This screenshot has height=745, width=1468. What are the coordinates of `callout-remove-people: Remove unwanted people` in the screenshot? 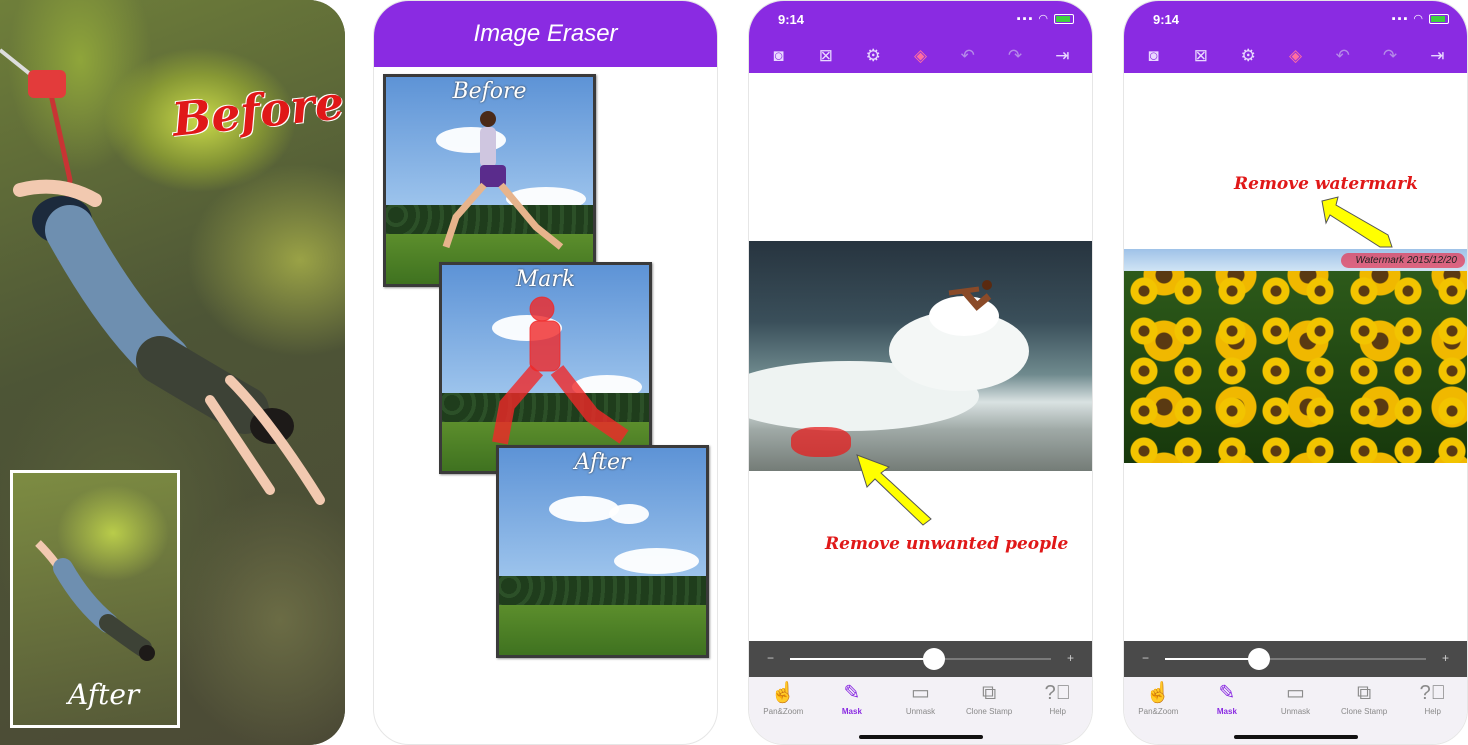 It's located at (947, 544).